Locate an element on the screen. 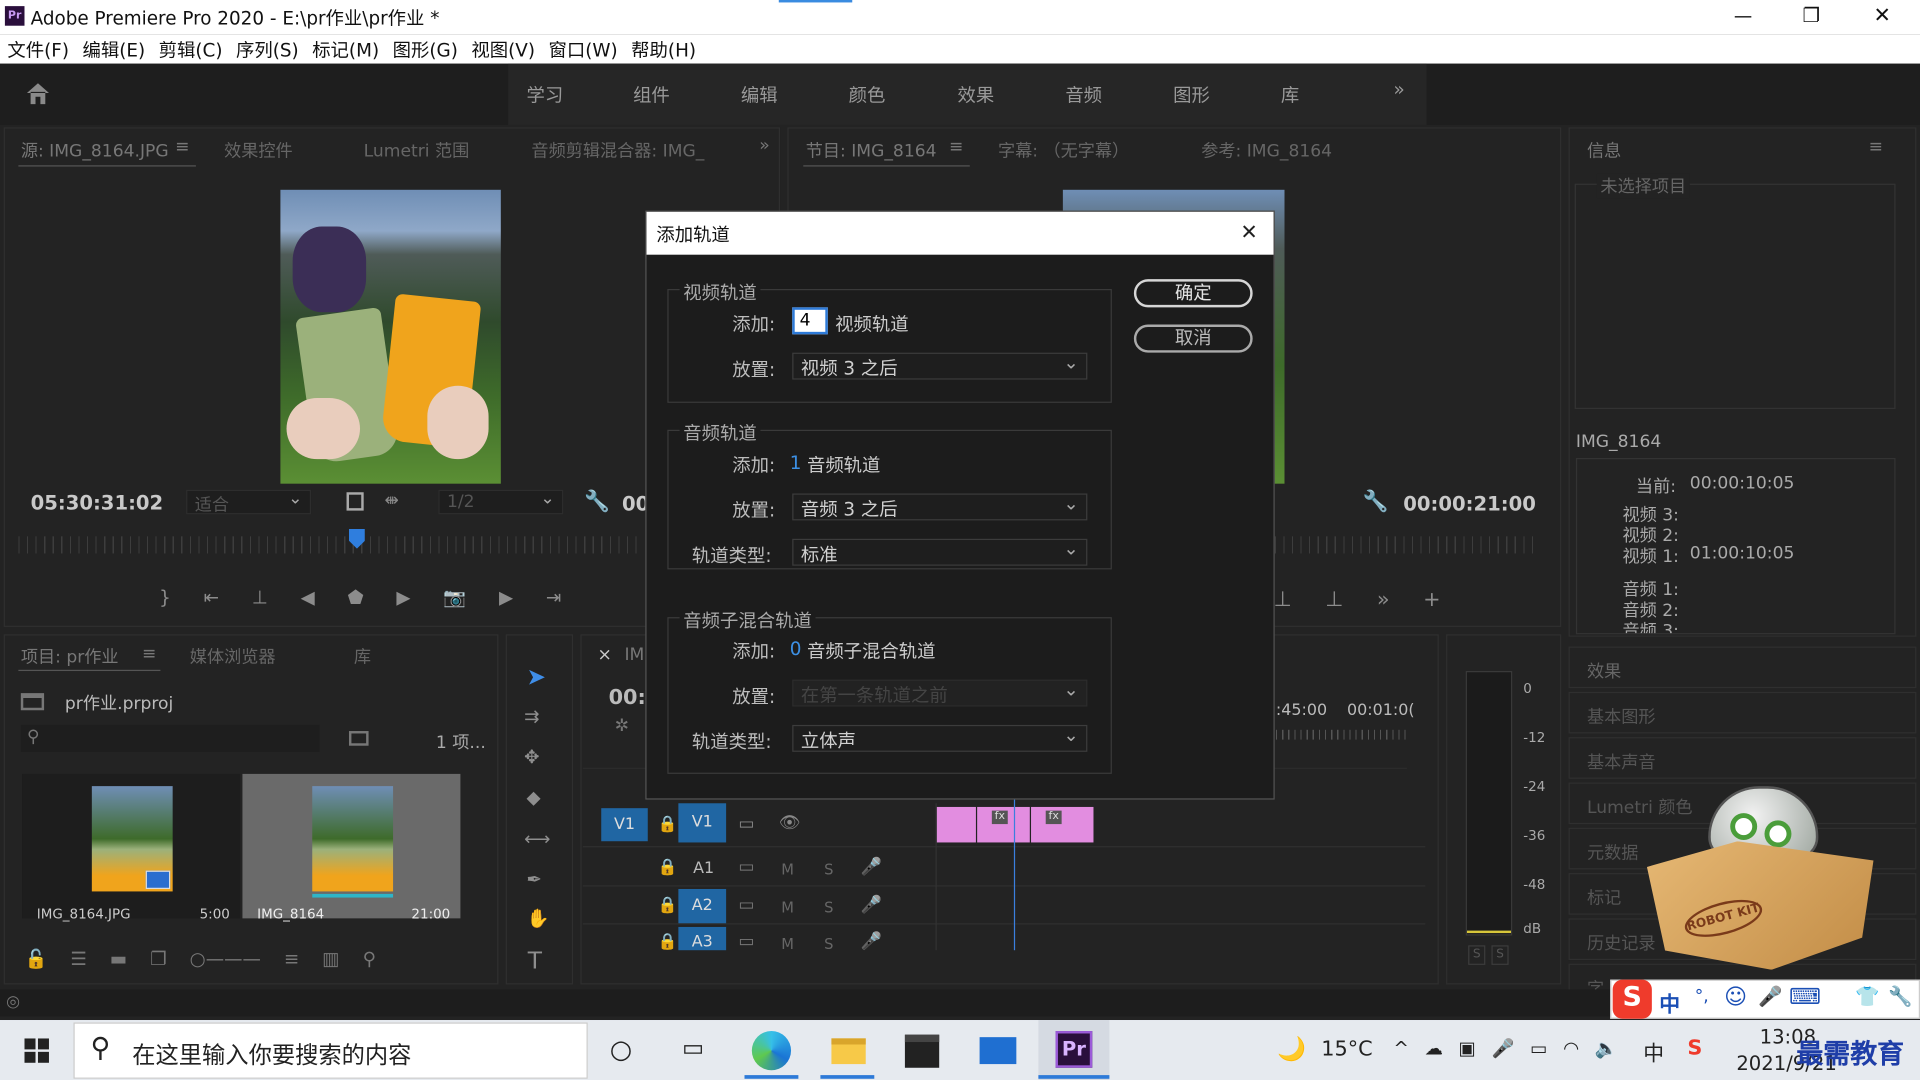  export-frame-icon is located at coordinates (355, 501).